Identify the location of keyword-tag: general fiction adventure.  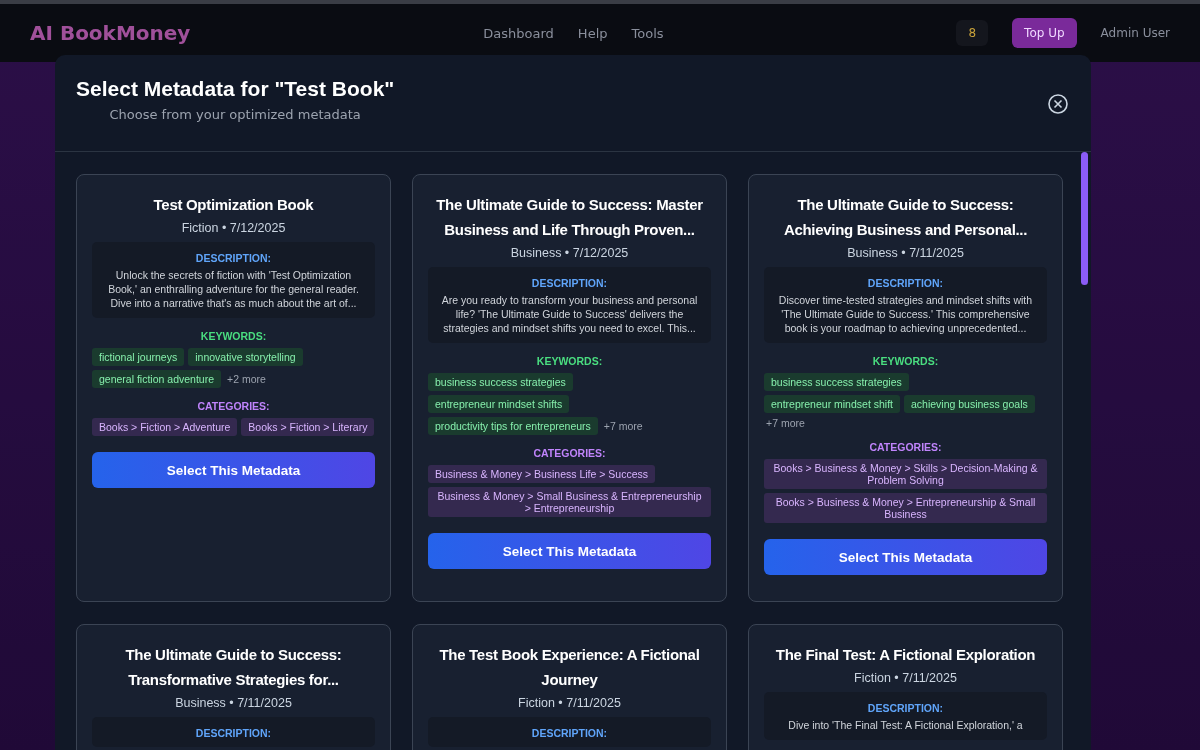
(156, 379).